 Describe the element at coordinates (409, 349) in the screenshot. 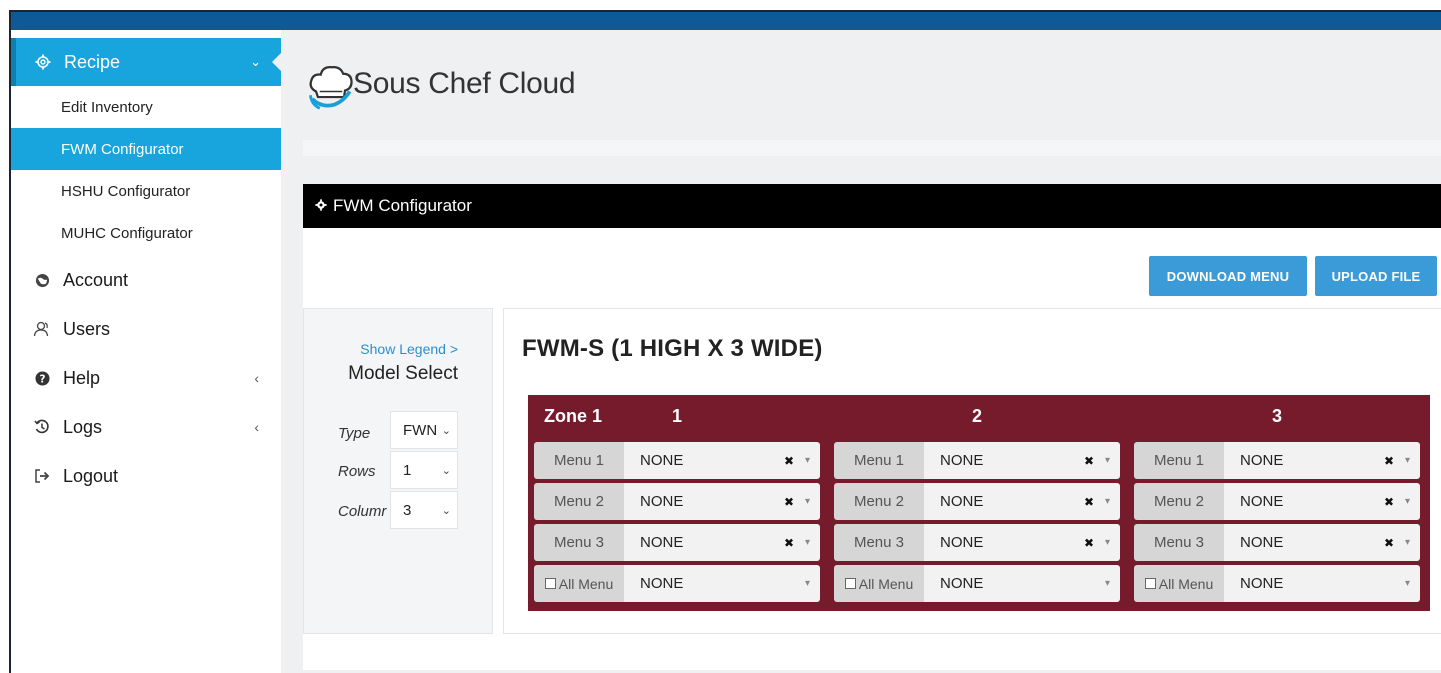

I see `show-legend-link: Show Legend >` at that location.